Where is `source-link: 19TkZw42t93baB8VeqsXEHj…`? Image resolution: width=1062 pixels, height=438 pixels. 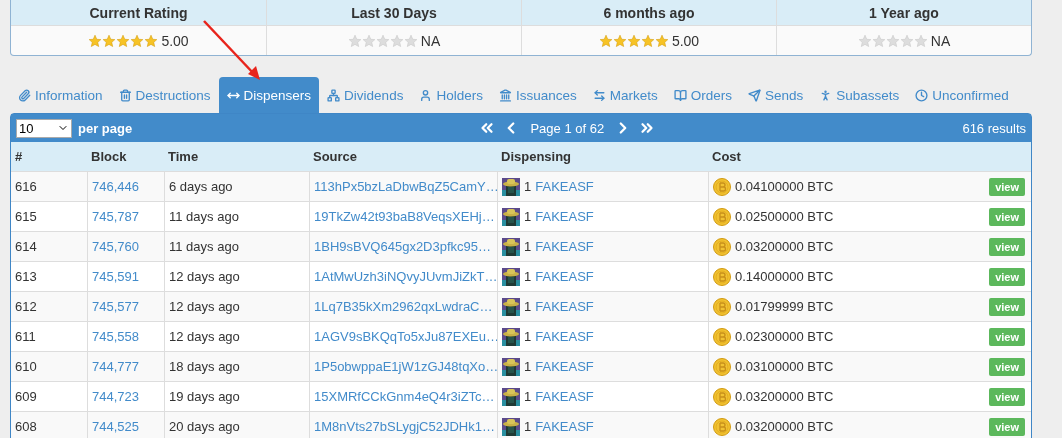 source-link: 19TkZw42t93baB8VeqsXEHj… is located at coordinates (404, 216).